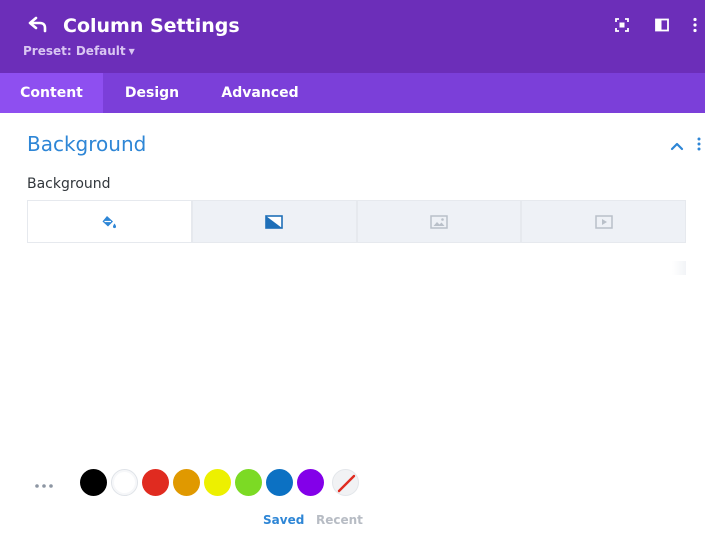  I want to click on paint-bucket-icon, so click(109, 221).